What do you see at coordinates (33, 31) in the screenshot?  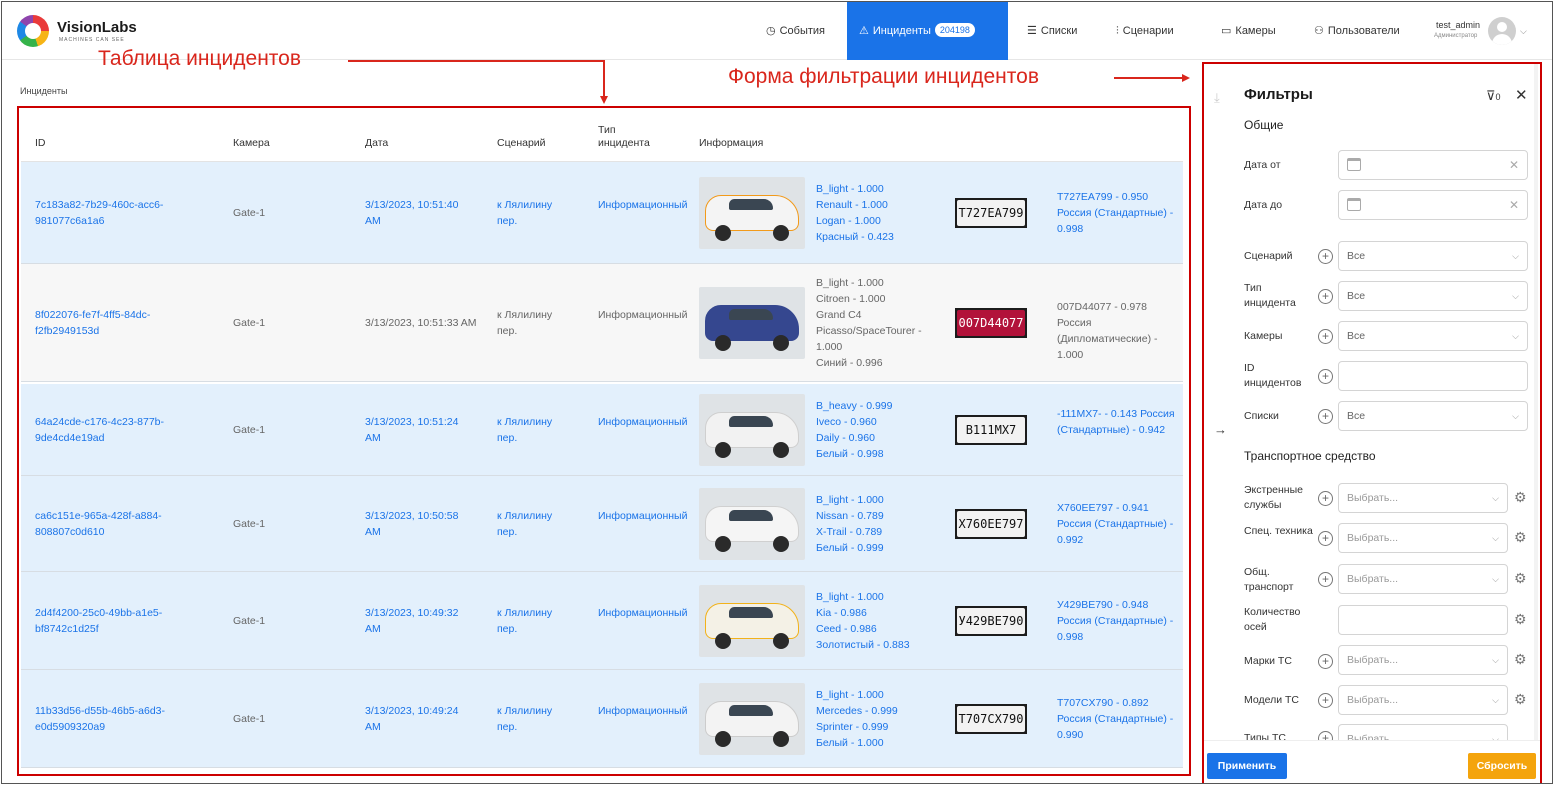 I see `visionlabs-logo-icon` at bounding box center [33, 31].